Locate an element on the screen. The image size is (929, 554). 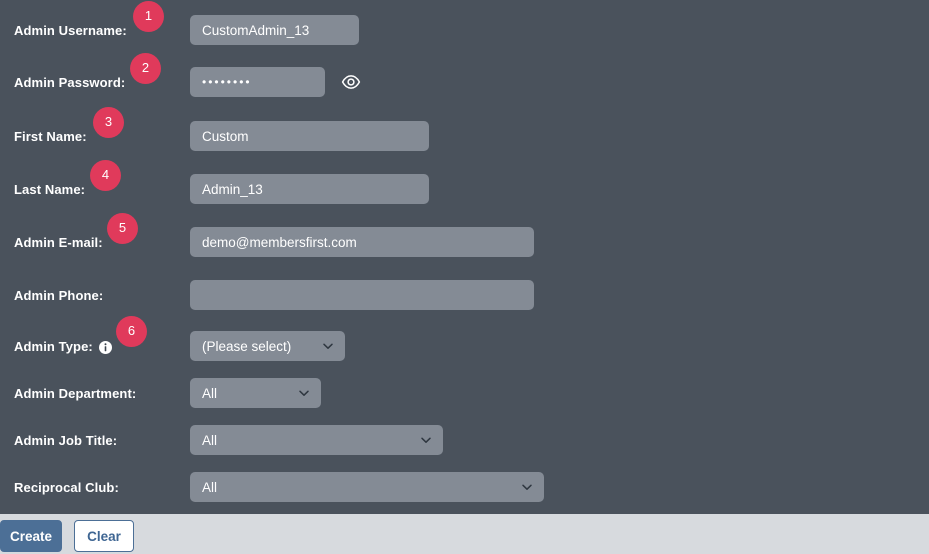
select-value-admin_type: (Please select) is located at coordinates (247, 346).